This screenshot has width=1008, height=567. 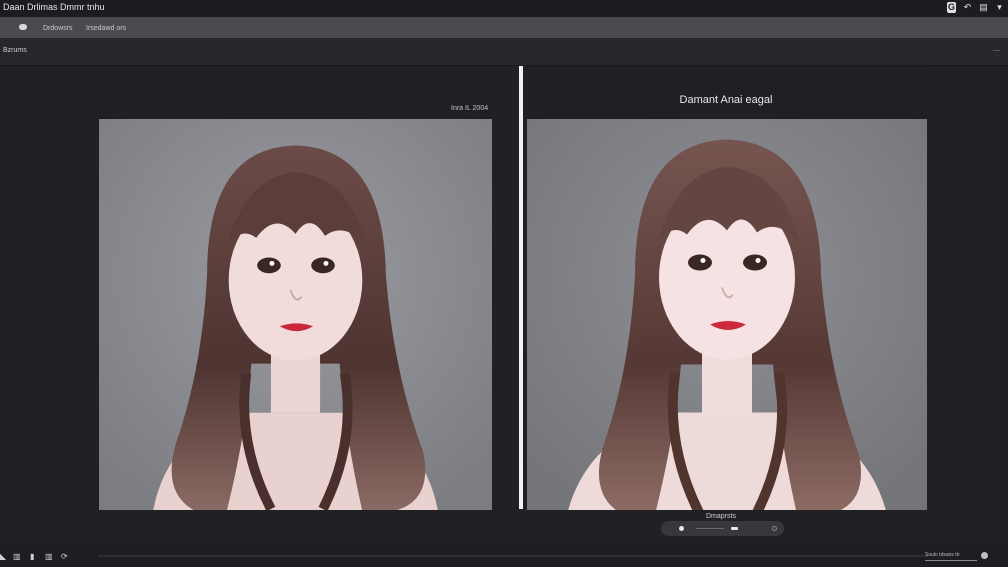 What do you see at coordinates (106, 28) in the screenshot?
I see `toolbar-item-2: Irsedawd ors` at bounding box center [106, 28].